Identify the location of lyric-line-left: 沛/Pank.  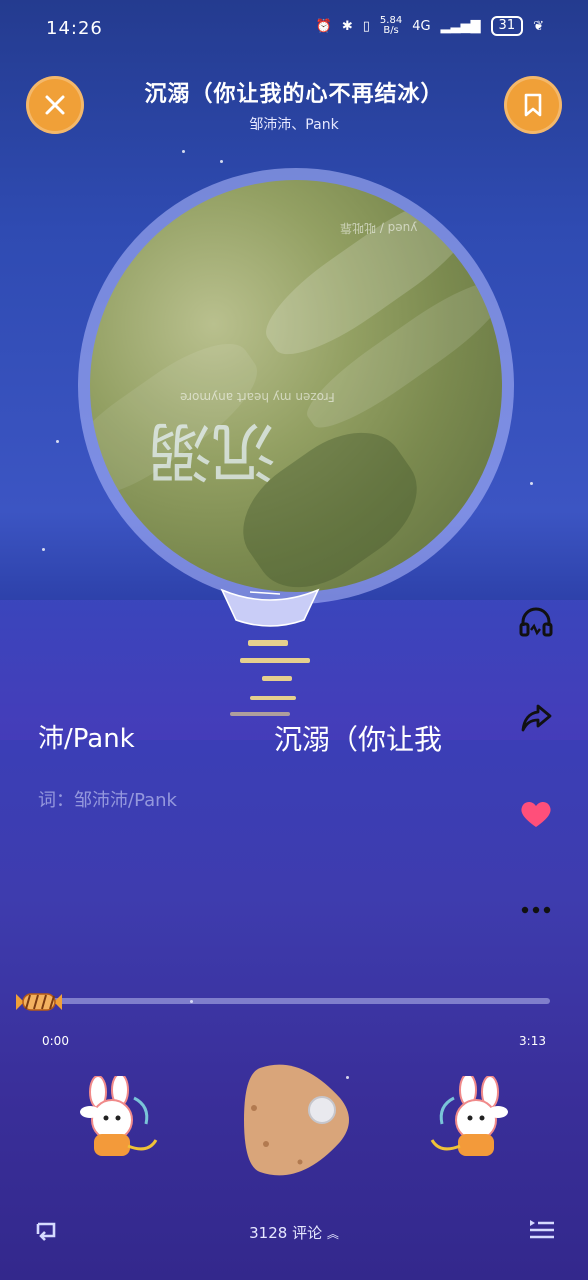
(86, 739).